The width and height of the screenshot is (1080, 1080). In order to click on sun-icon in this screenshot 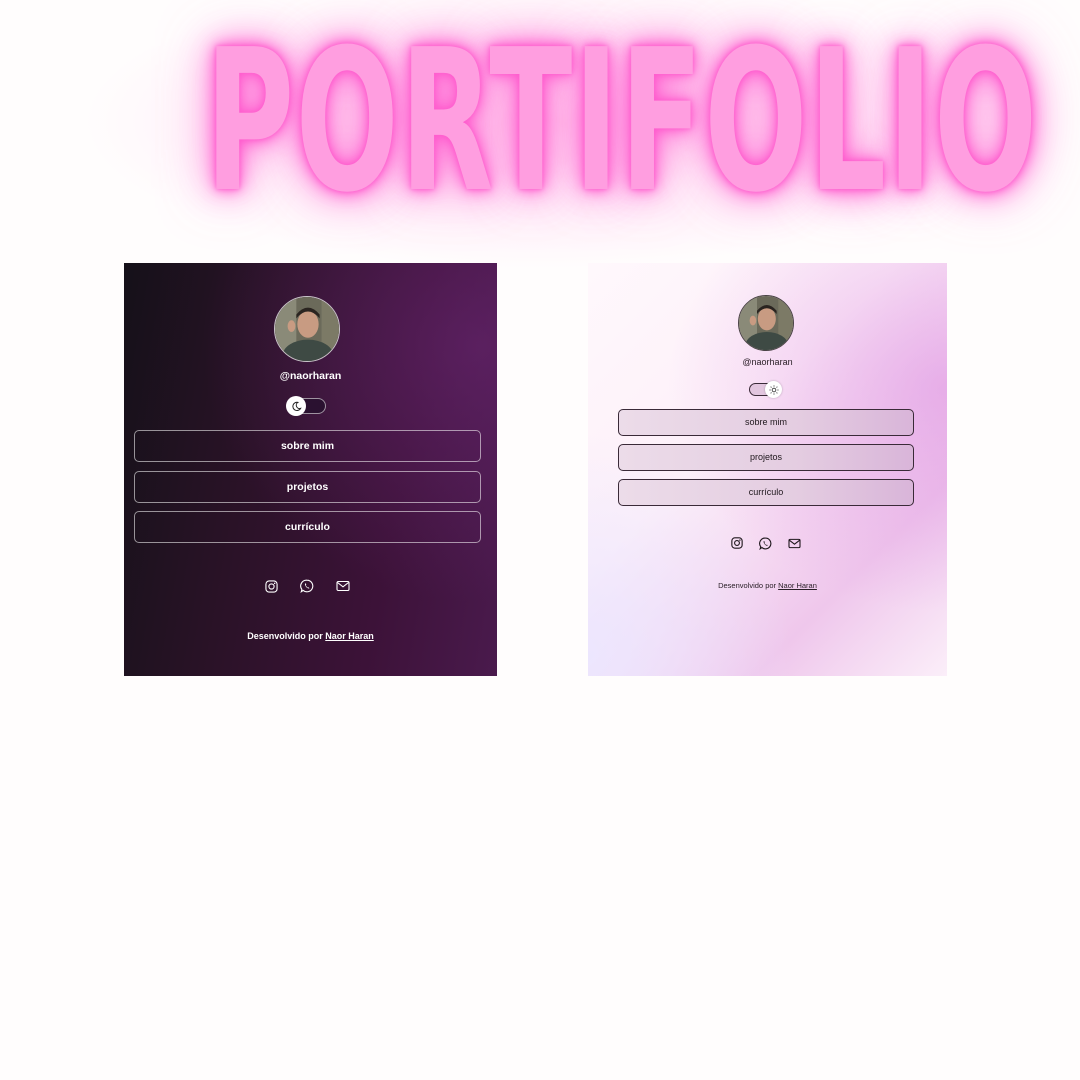, I will do `click(773, 389)`.